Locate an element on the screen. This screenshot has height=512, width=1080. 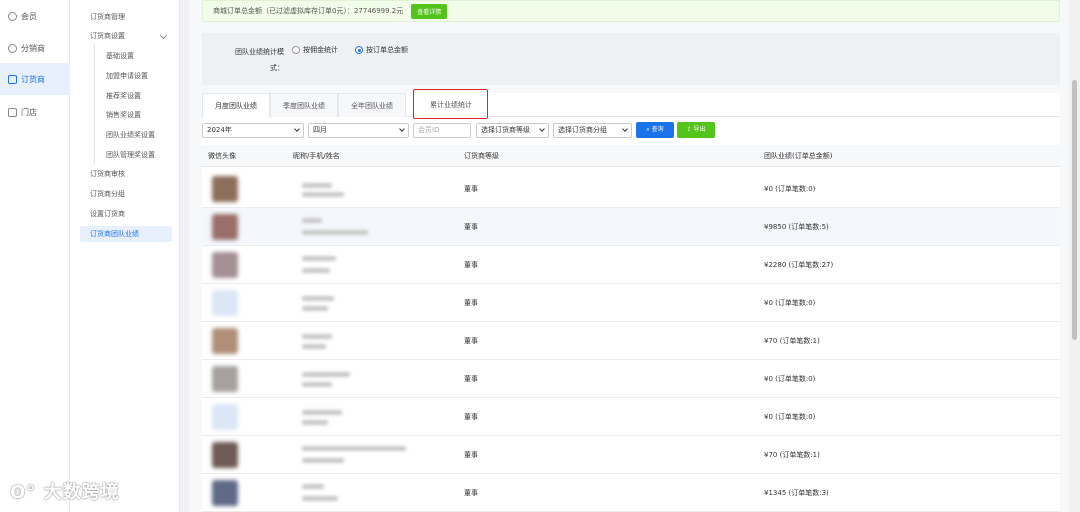
nav2-item-manage: 订货商管理 is located at coordinates (126, 17).